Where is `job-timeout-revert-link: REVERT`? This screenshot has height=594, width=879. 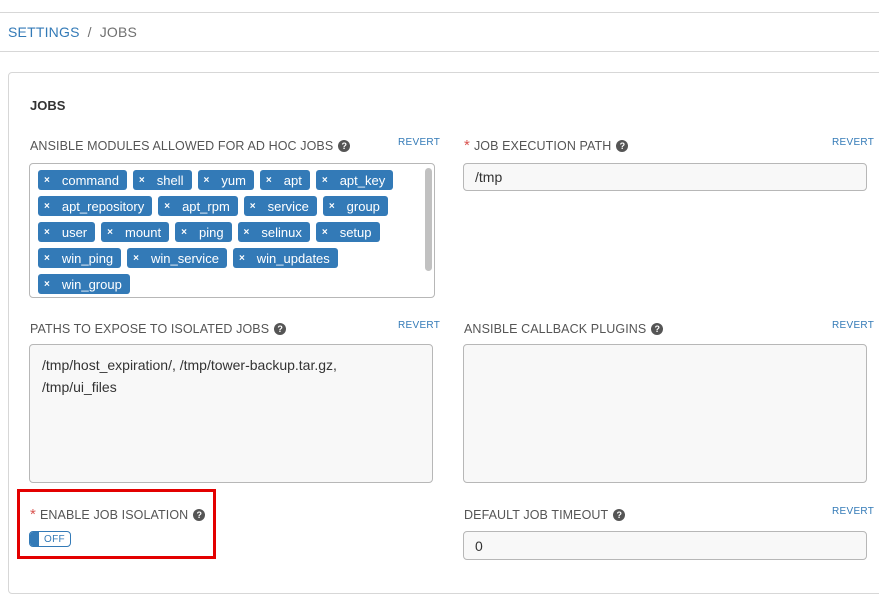
job-timeout-revert-link: REVERT is located at coordinates (853, 511).